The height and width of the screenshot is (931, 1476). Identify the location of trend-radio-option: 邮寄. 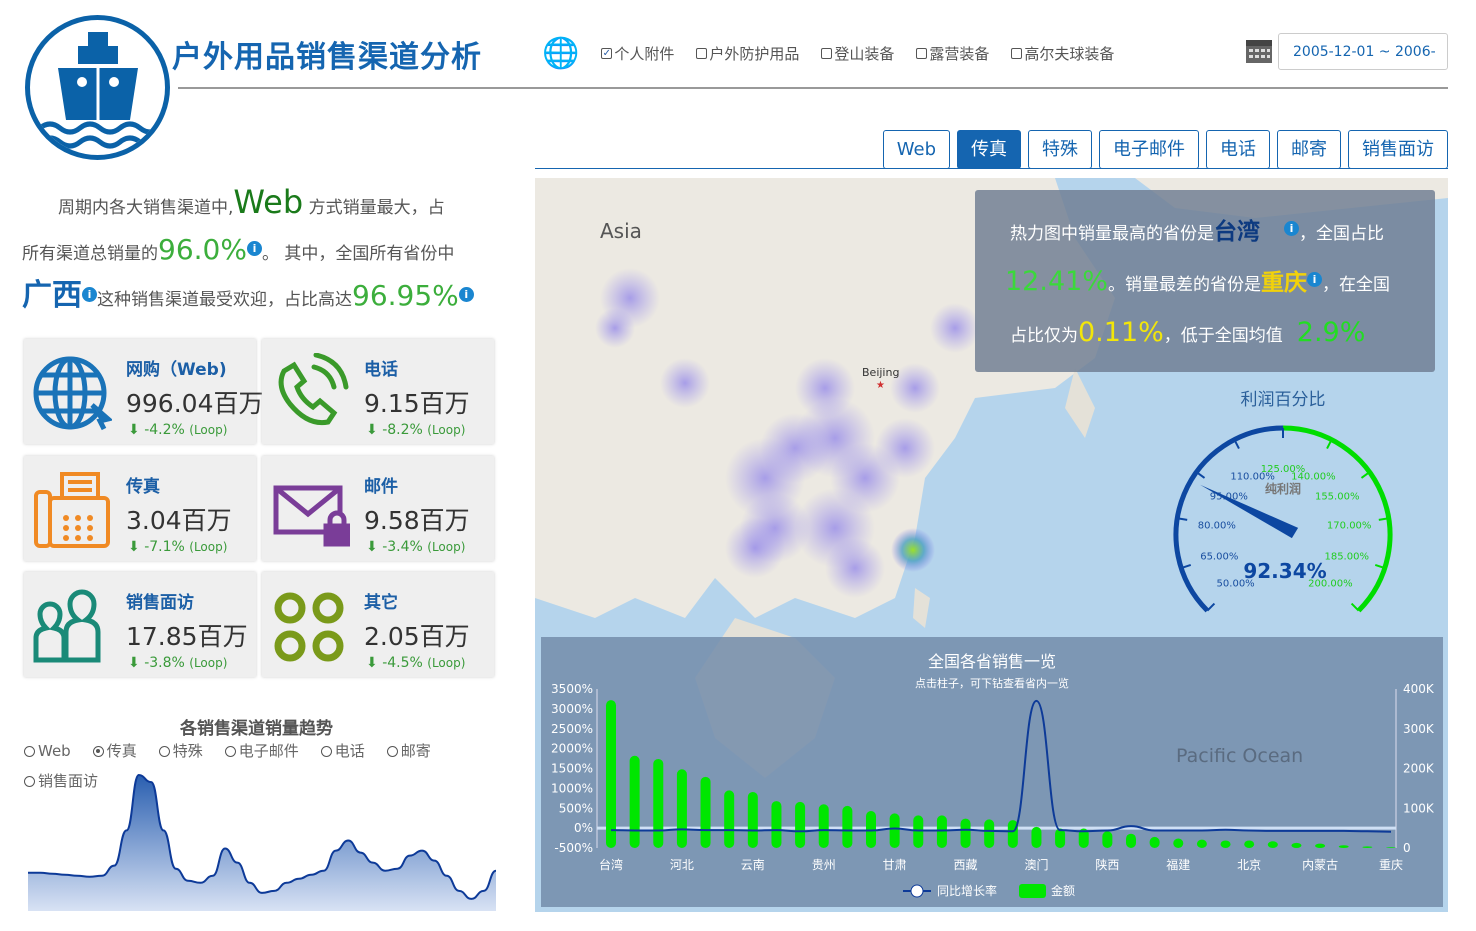
(408, 751).